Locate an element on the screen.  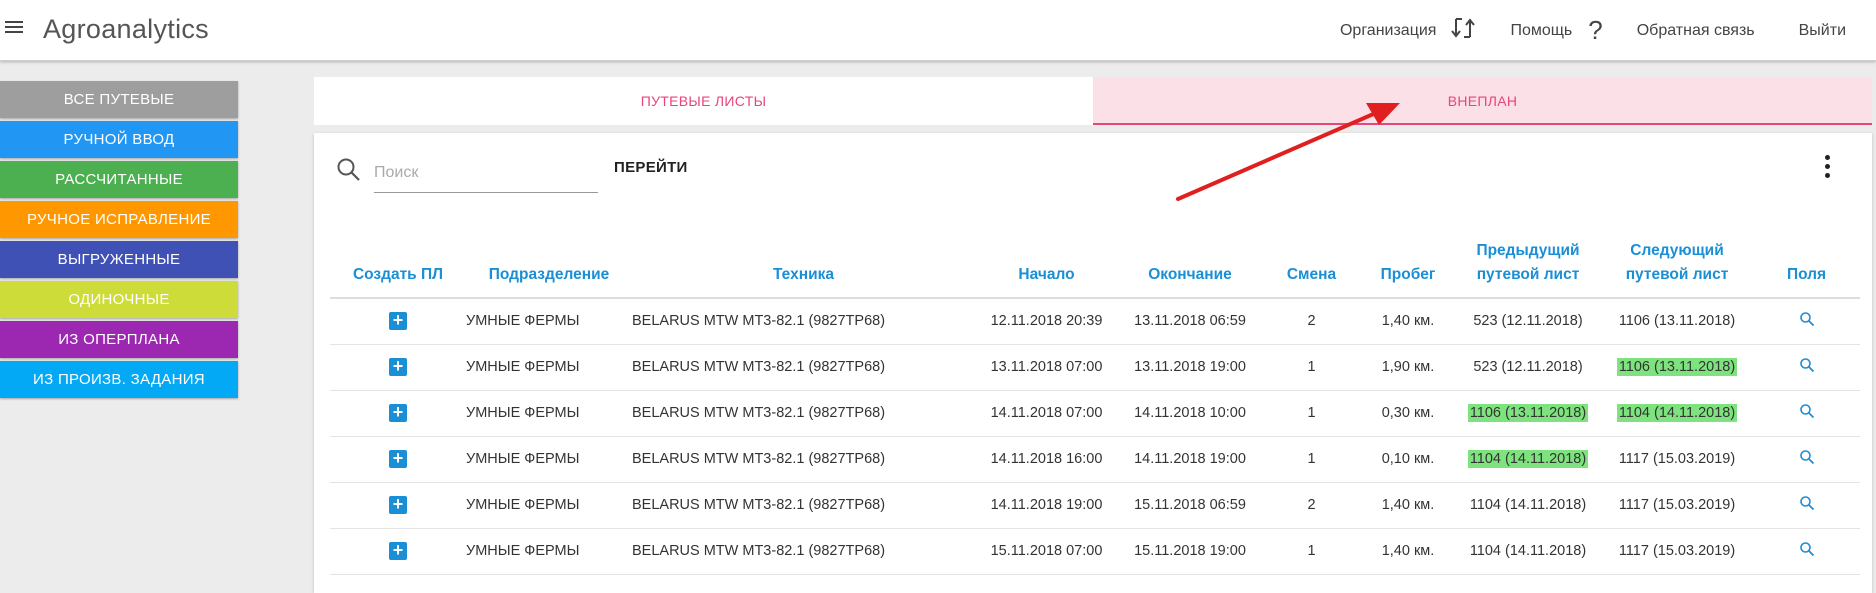
header-create: Создать ПЛ is located at coordinates (398, 266).